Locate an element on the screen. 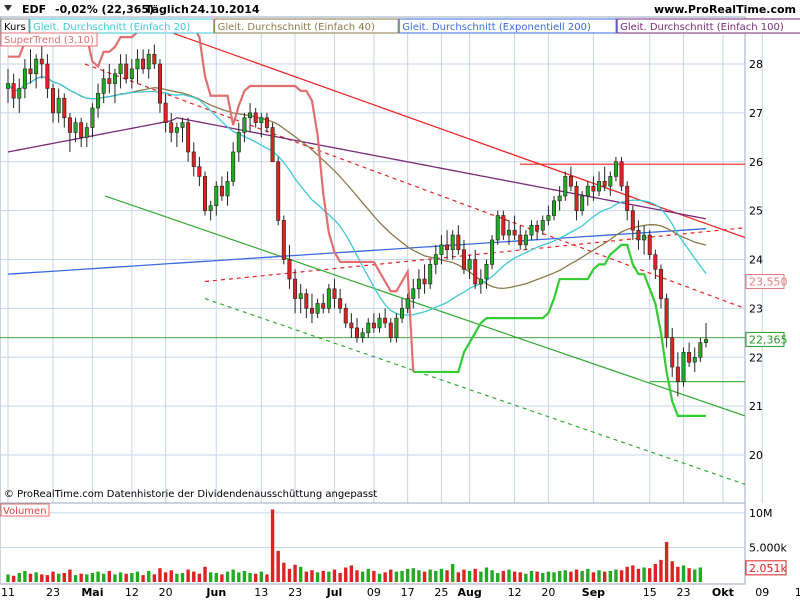  time-tick-label: 13 is located at coordinates (261, 592).